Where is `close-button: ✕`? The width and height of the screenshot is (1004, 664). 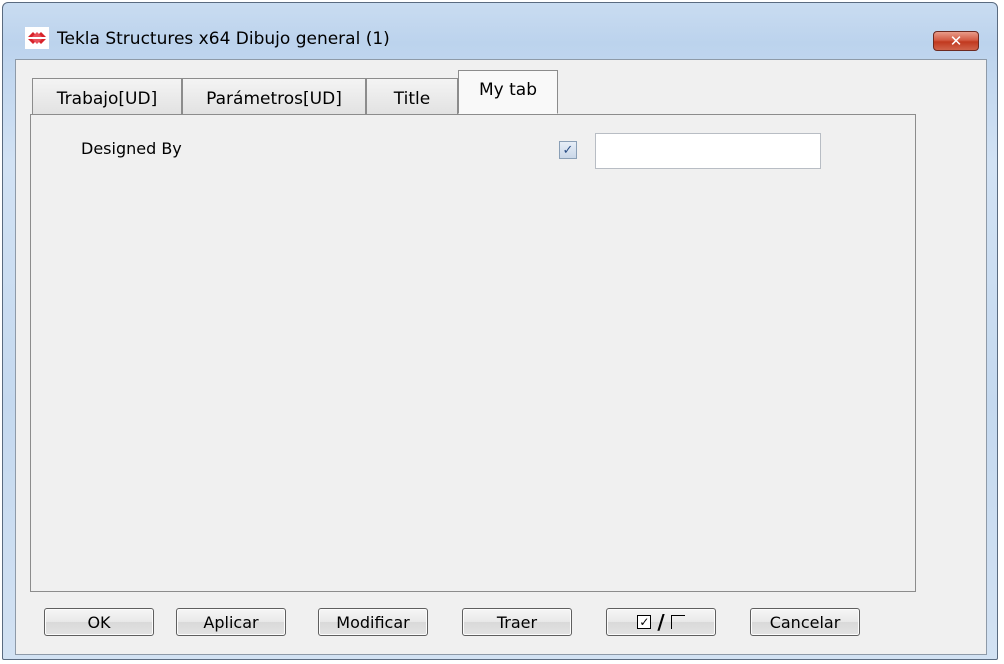
close-button: ✕ is located at coordinates (956, 41).